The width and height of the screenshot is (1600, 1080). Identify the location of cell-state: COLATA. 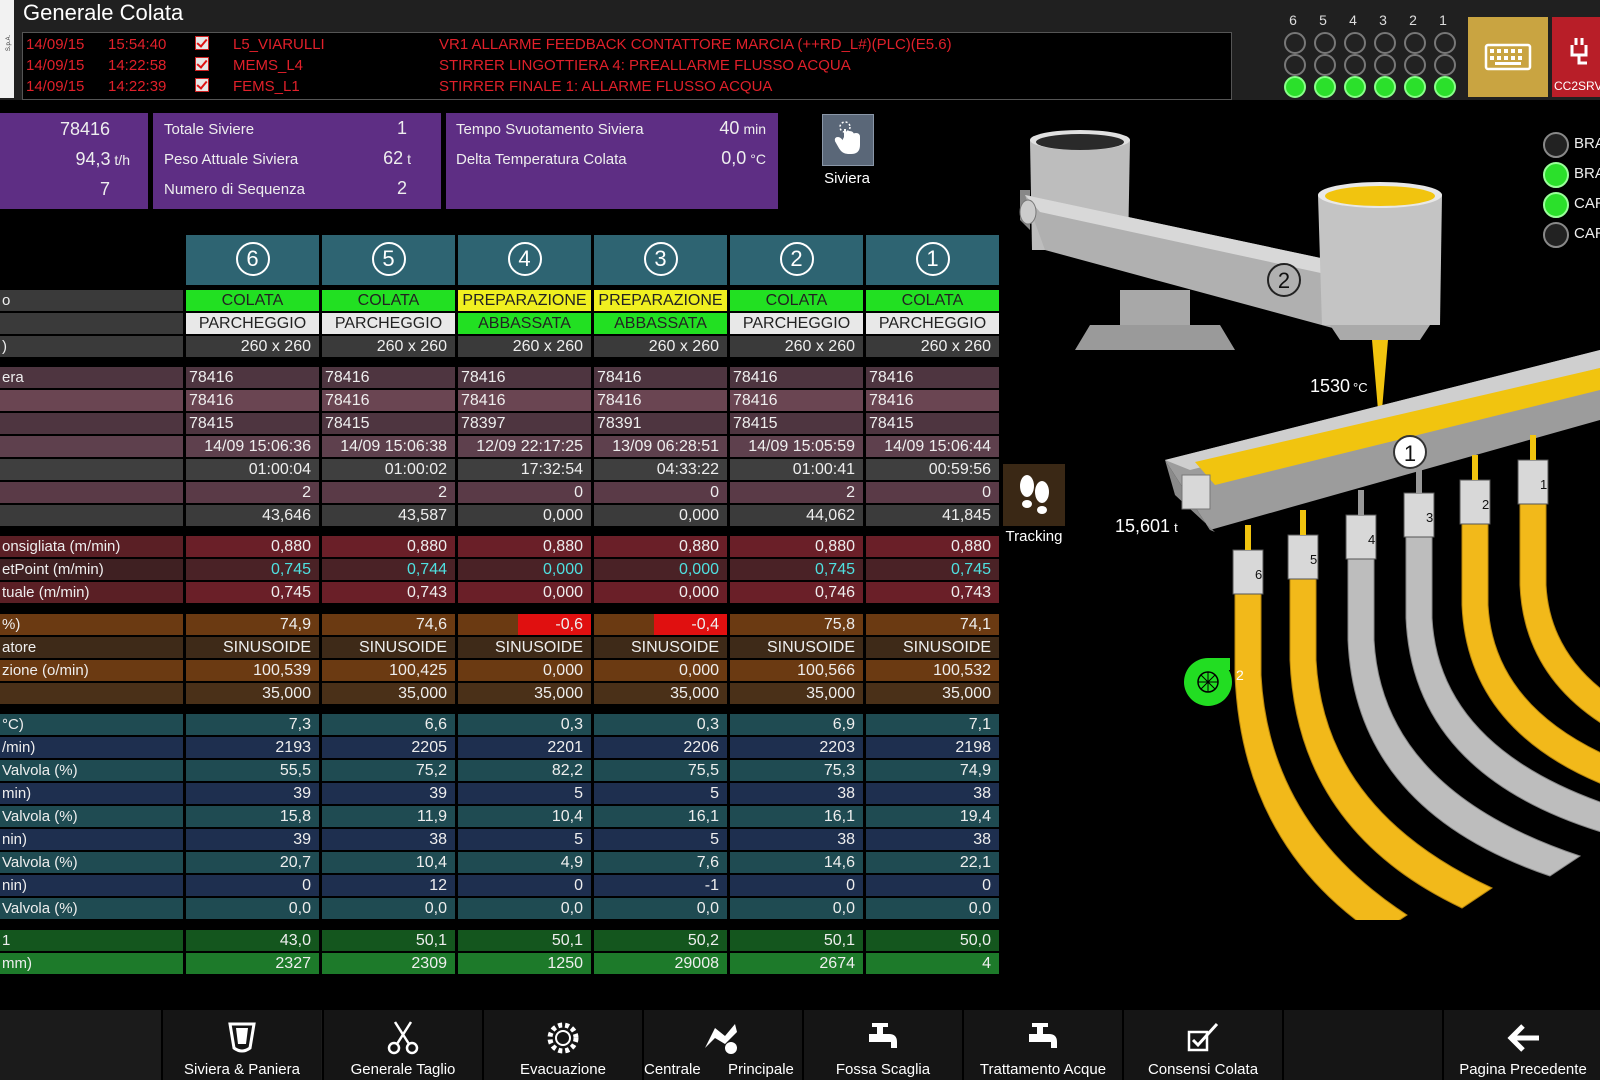
(796, 300).